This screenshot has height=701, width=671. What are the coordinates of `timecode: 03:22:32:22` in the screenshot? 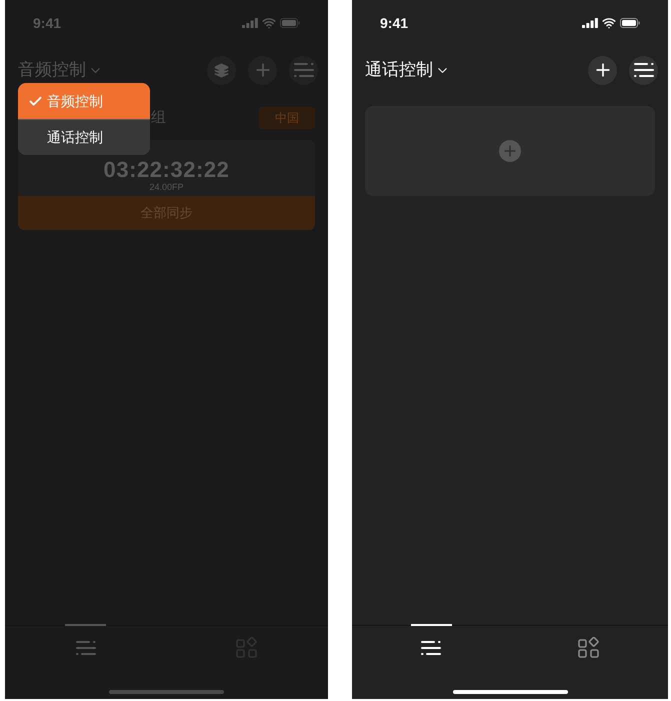 It's located at (167, 170).